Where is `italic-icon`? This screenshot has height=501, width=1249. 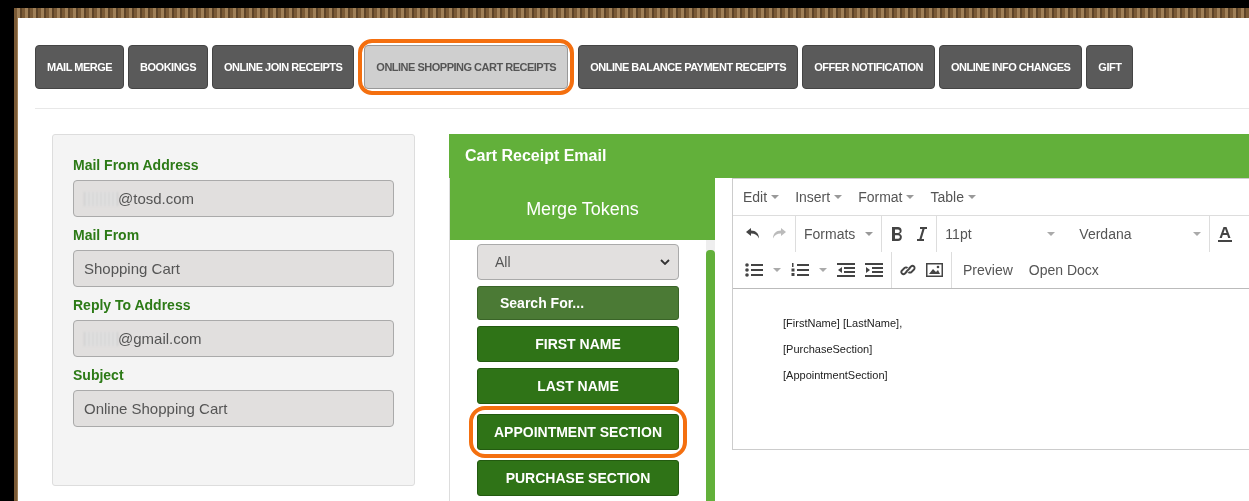
italic-icon is located at coordinates (921, 234).